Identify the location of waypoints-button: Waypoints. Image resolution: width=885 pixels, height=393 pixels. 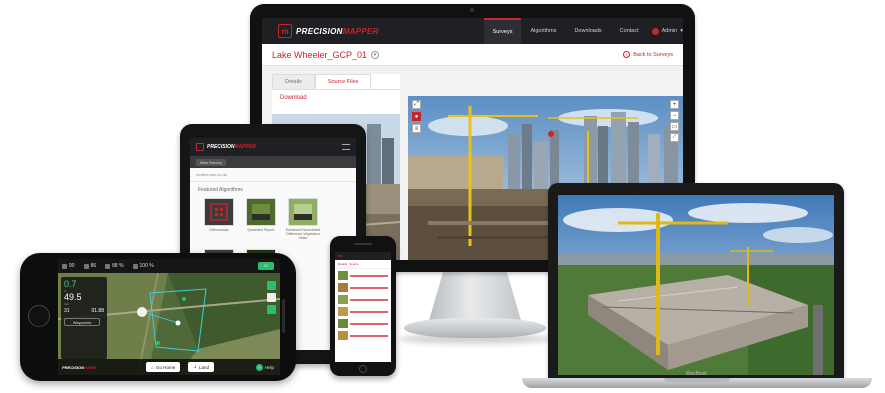
(82, 322).